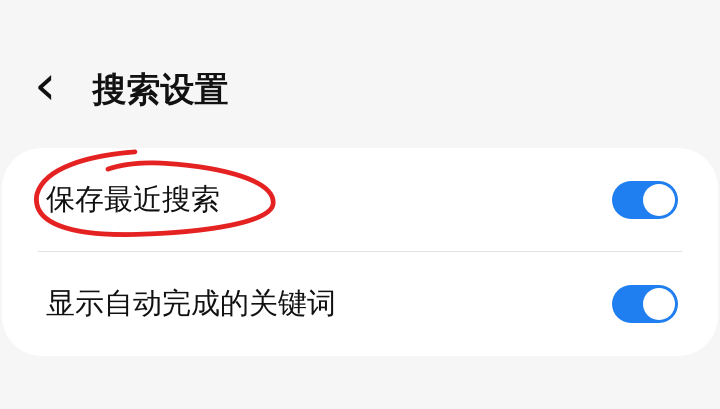 This screenshot has height=409, width=720. Describe the element at coordinates (191, 303) in the screenshot. I see `setting-label: 显示自动完成的关键词` at that location.